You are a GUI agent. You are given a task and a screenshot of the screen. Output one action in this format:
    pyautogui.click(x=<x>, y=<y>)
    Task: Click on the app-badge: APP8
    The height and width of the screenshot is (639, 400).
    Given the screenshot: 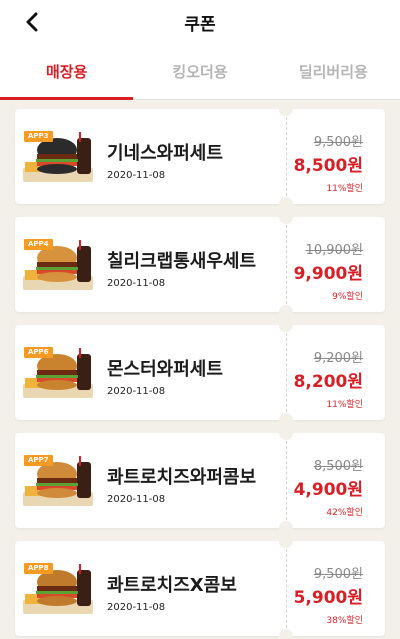 What is the action you would take?
    pyautogui.click(x=38, y=568)
    